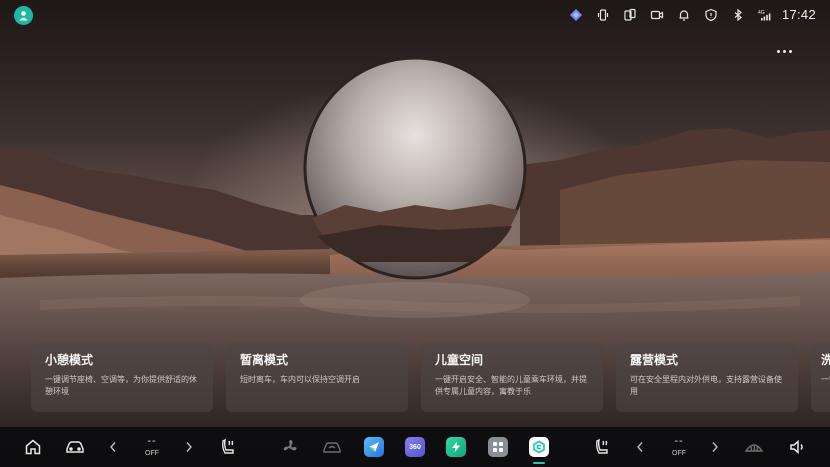 This screenshot has width=830, height=467. Describe the element at coordinates (75, 447) in the screenshot. I see `car-icon` at that location.